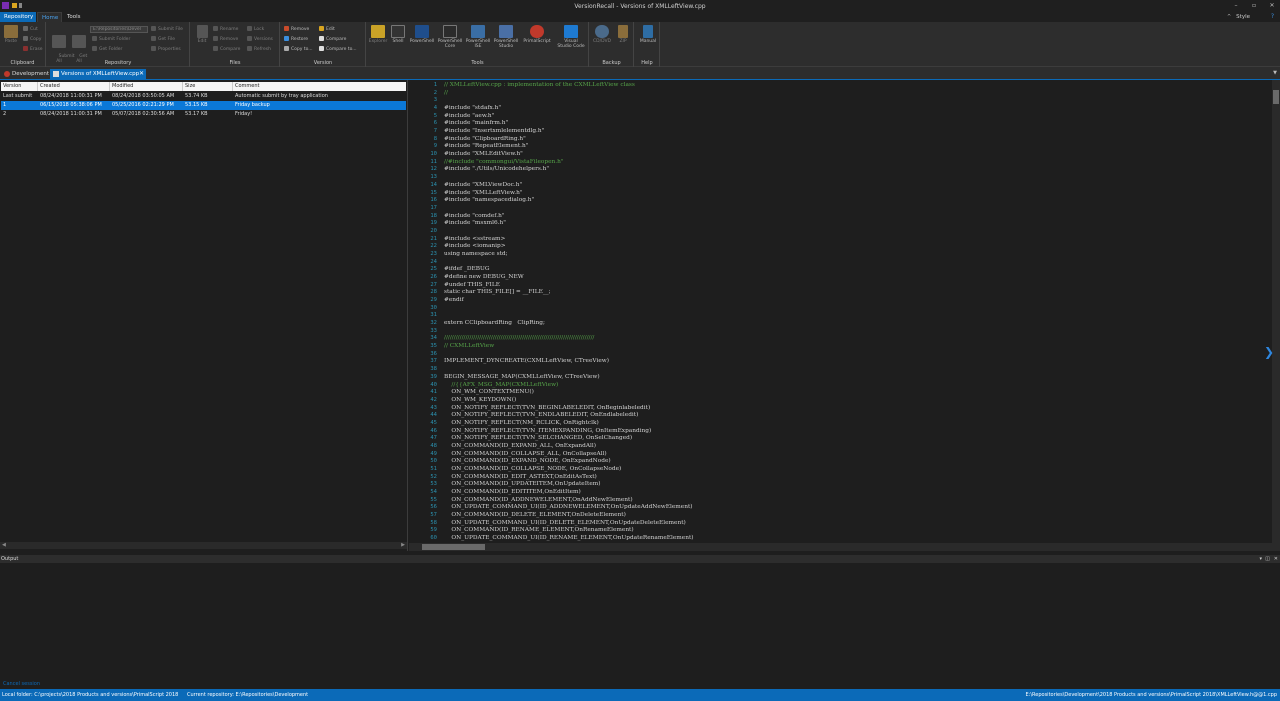 Image resolution: width=1280 pixels, height=701 pixels. What do you see at coordinates (1267, 559) in the screenshot?
I see `dock-icon: ◫` at bounding box center [1267, 559].